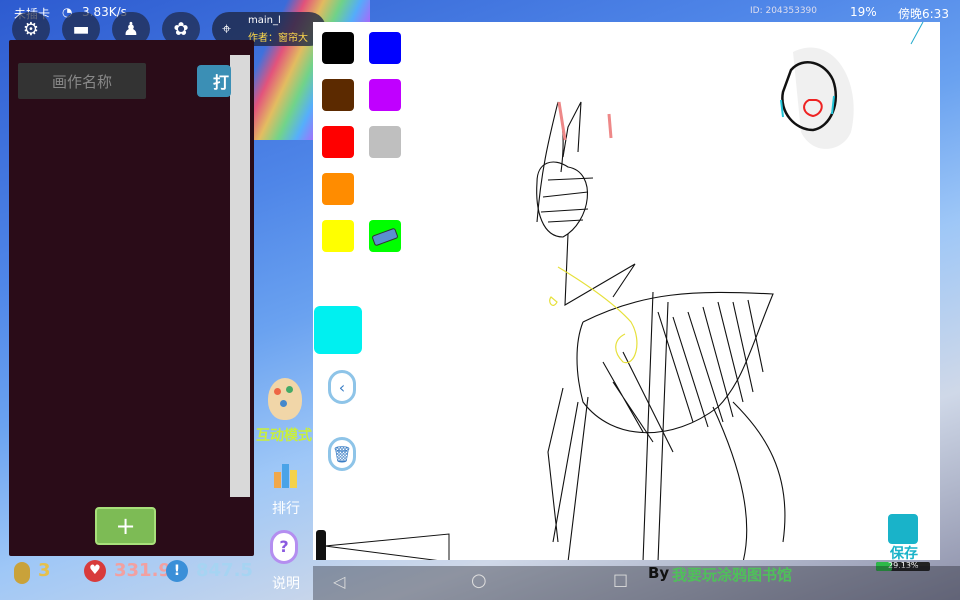 The height and width of the screenshot is (600, 960). I want to click on navigation-bar: ◁ ○ □, so click(636, 583).